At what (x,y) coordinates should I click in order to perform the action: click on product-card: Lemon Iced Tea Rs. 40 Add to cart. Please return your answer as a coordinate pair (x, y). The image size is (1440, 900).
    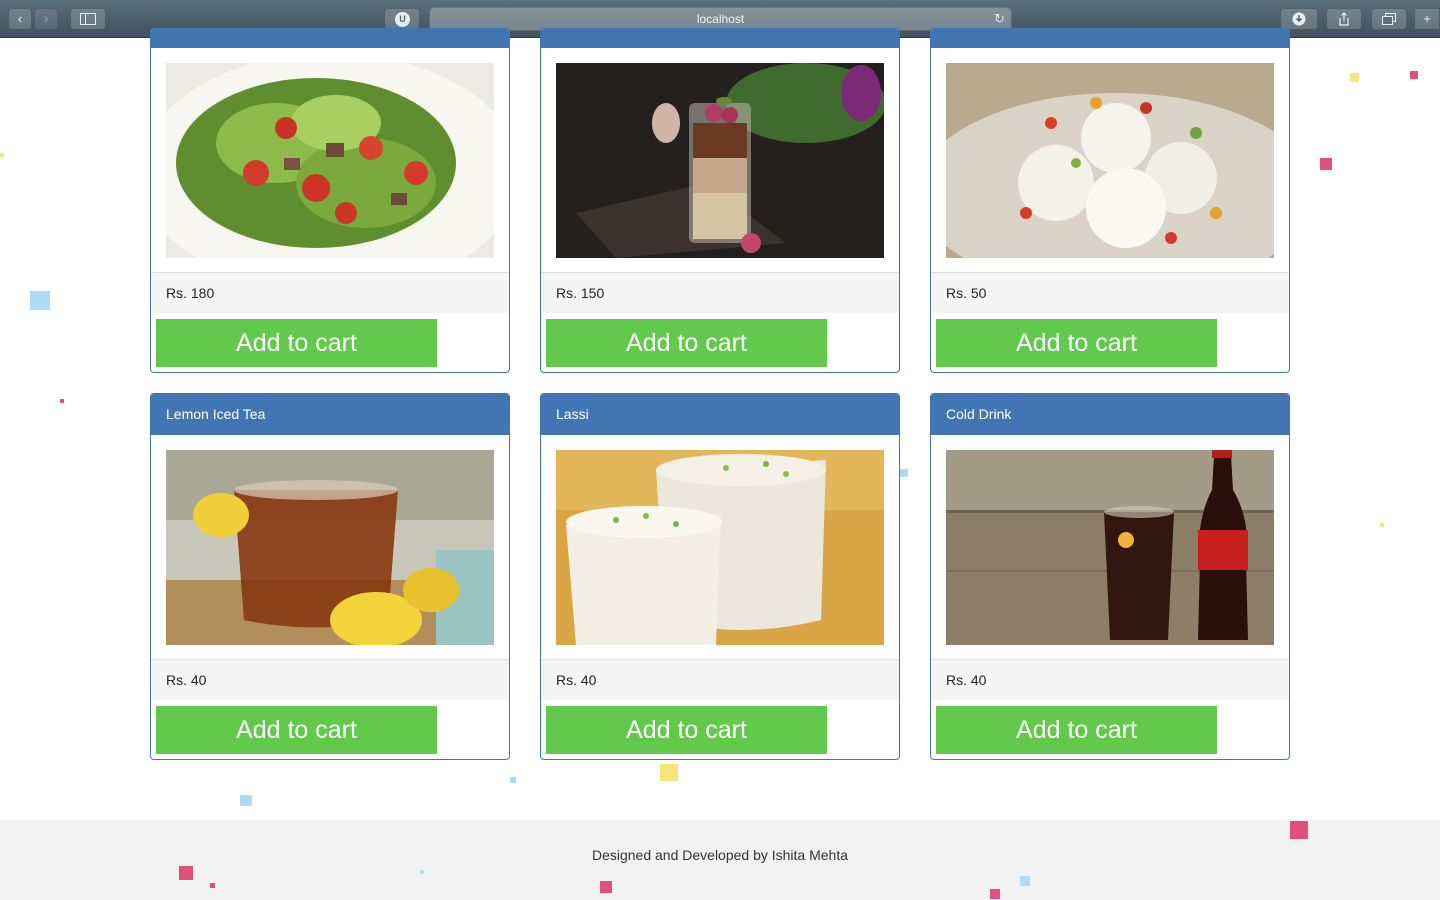
    Looking at the image, I should click on (330, 576).